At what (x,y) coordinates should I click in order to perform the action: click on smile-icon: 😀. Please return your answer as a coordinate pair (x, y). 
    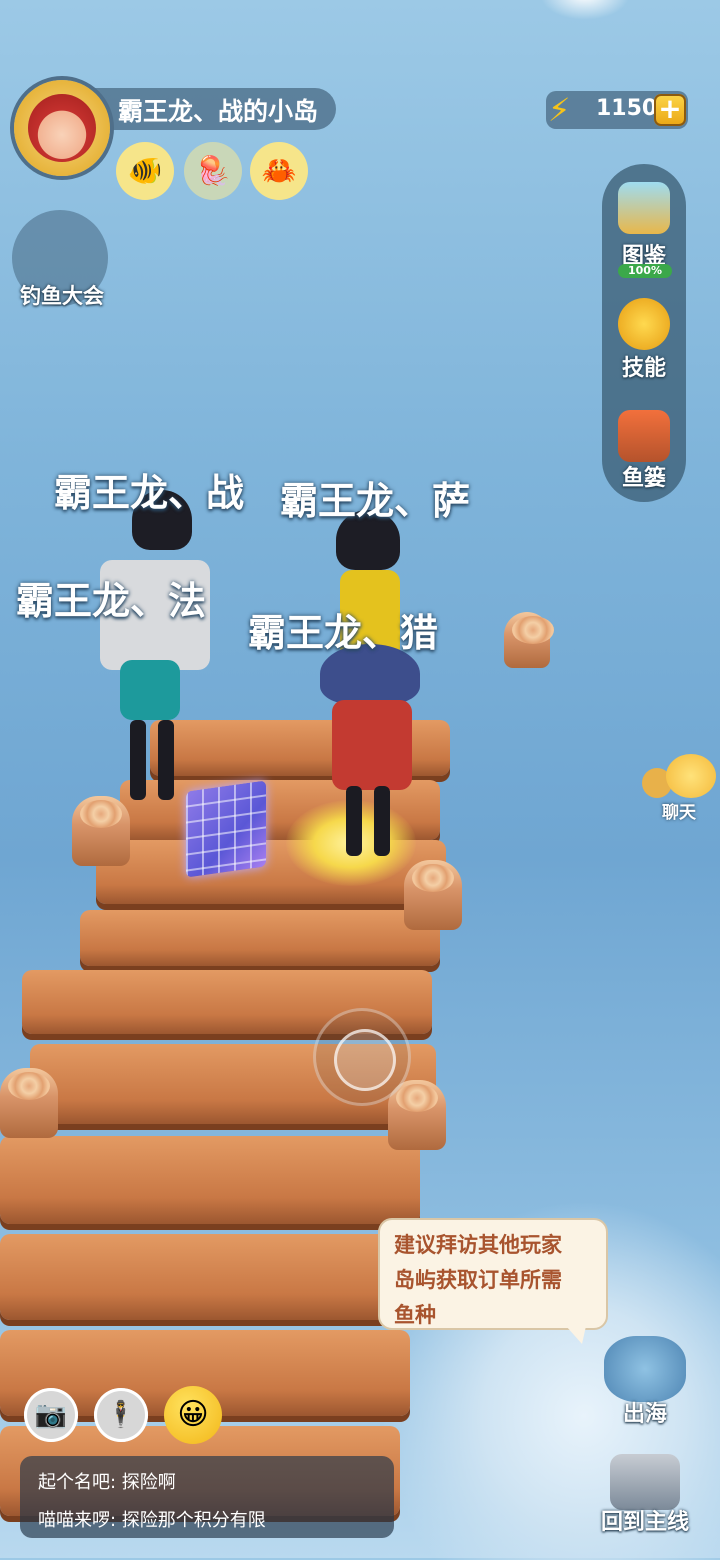
    Looking at the image, I should click on (193, 1414).